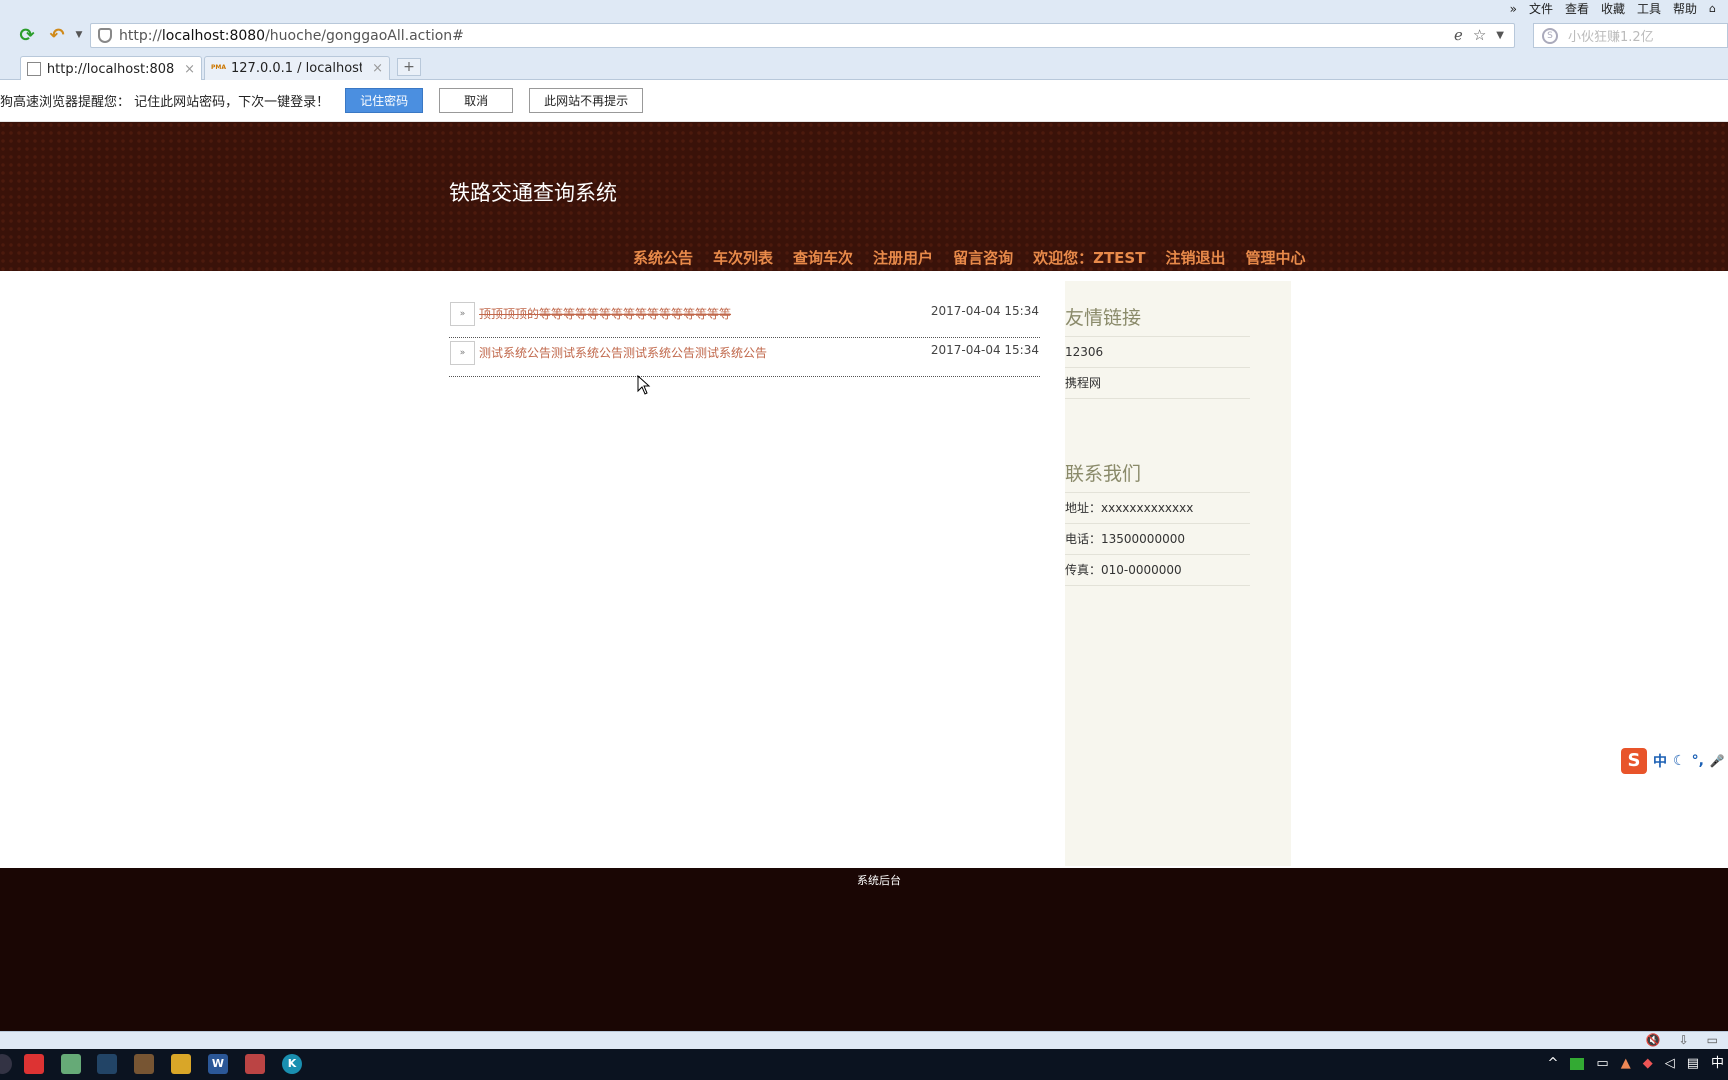  Describe the element at coordinates (744, 318) in the screenshot. I see `list-item: » 顶顶顶顶的等等等等等等等等等等等等等等等等 2017-04-04 15:34` at that location.